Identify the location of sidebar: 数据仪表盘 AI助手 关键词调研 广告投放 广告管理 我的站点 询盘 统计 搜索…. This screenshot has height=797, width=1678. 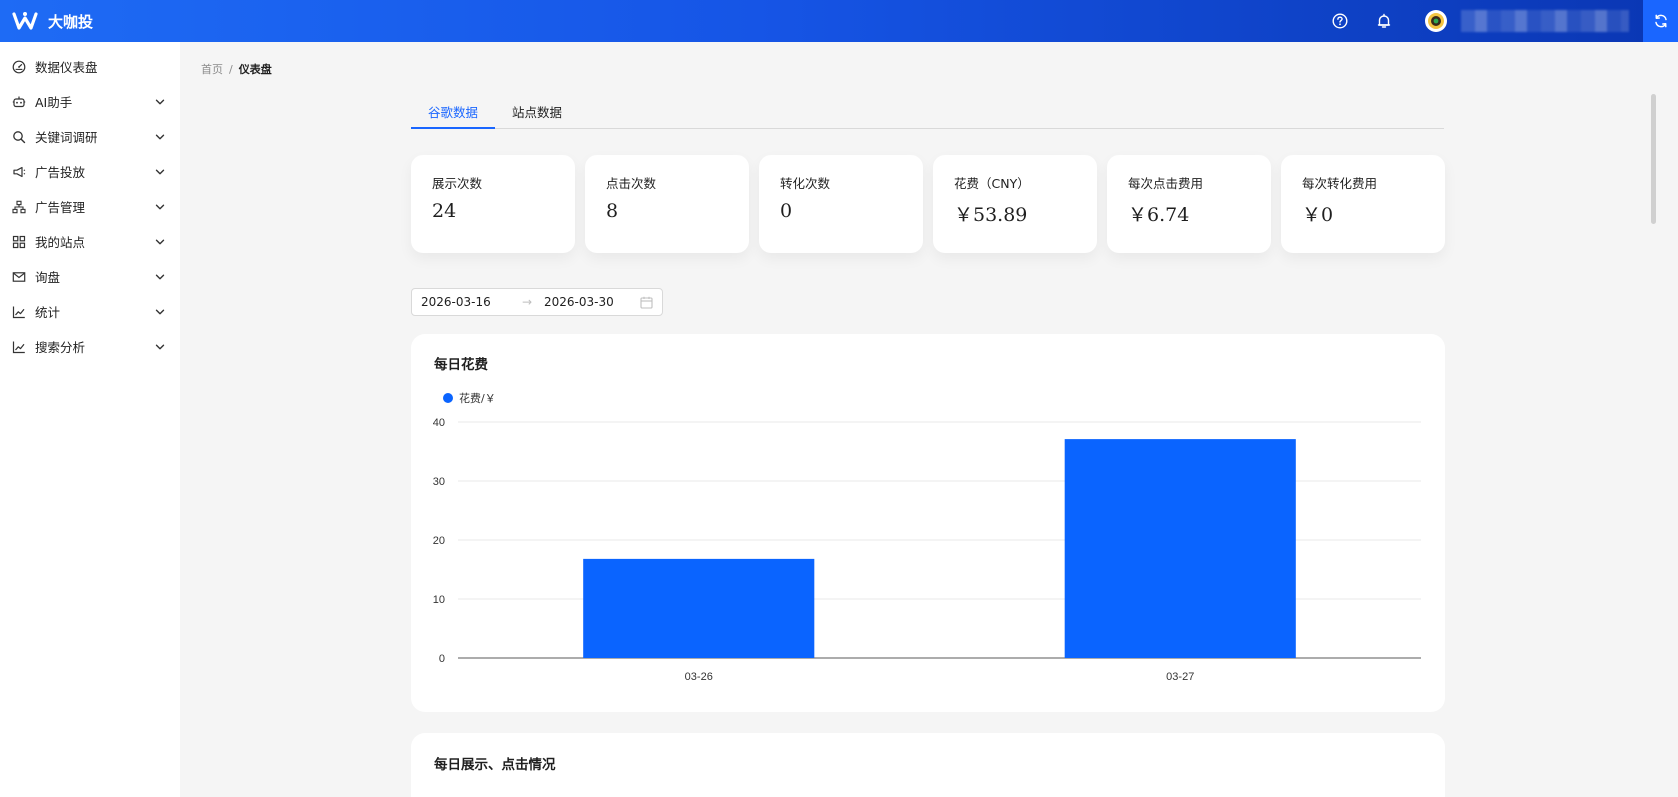
(90, 419).